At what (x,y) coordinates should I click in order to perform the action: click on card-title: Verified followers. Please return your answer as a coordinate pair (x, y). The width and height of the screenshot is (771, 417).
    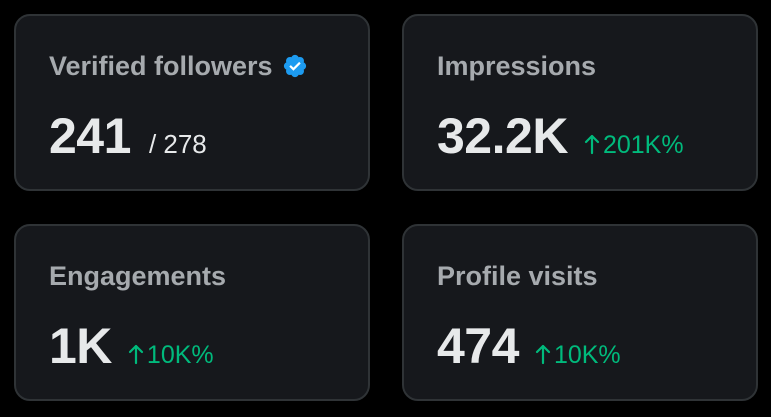
    Looking at the image, I should click on (178, 66).